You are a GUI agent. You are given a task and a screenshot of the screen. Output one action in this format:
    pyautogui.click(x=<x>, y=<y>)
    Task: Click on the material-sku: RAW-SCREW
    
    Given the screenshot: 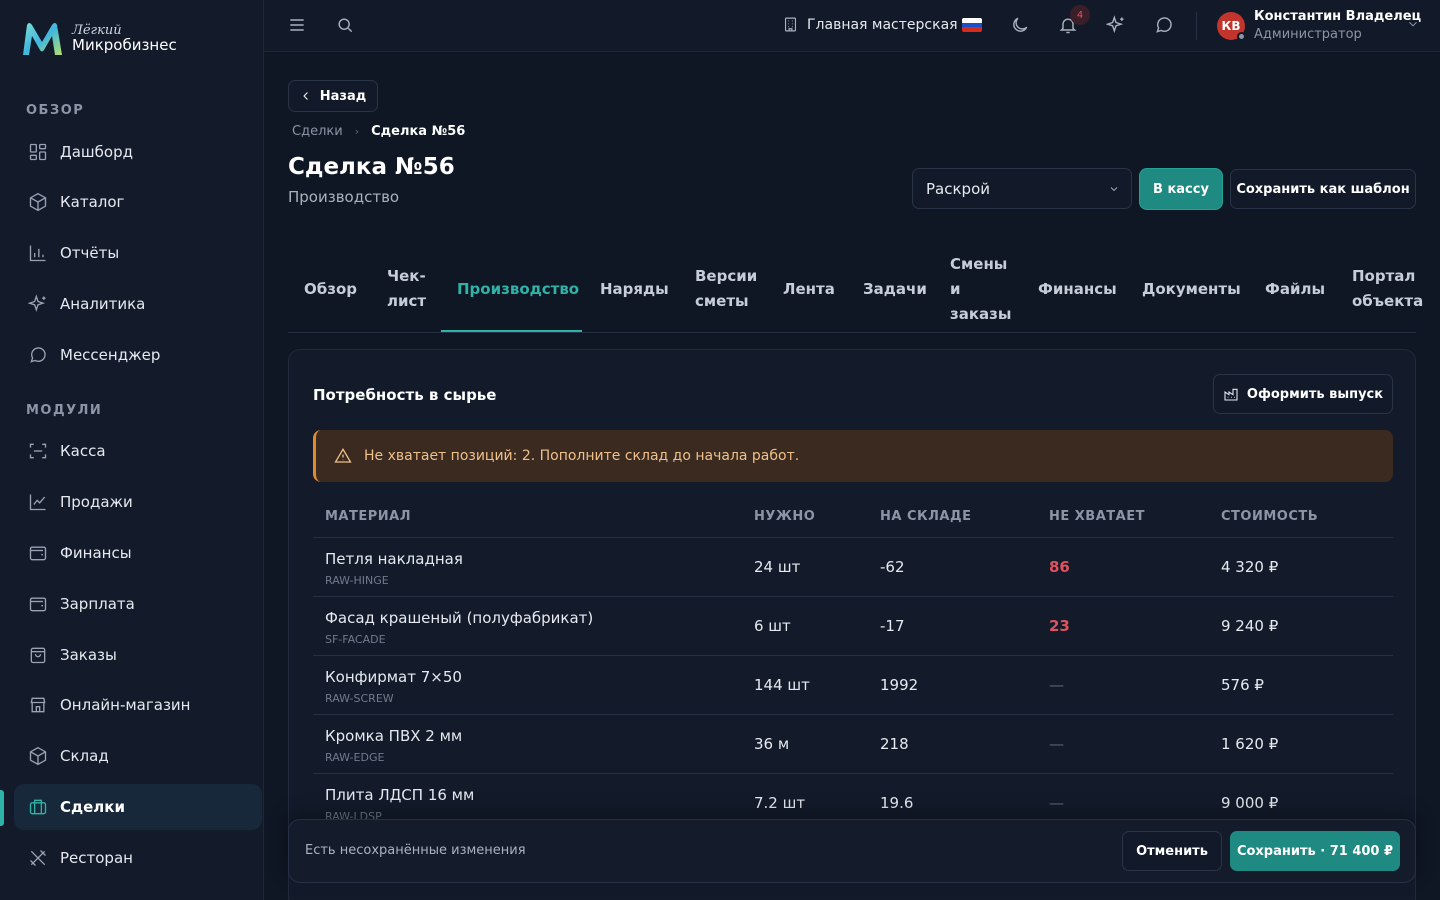 What is the action you would take?
    pyautogui.click(x=359, y=698)
    